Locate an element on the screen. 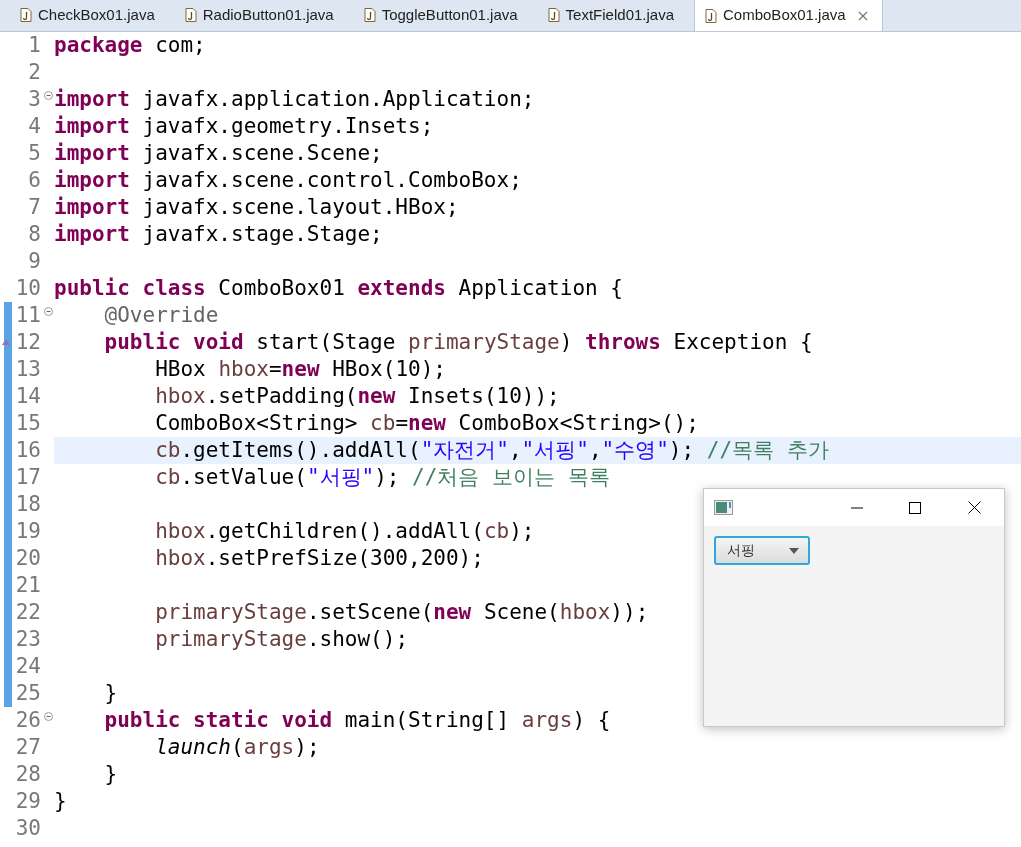  editor-tab: ToggleButton01.java is located at coordinates (442, 15).